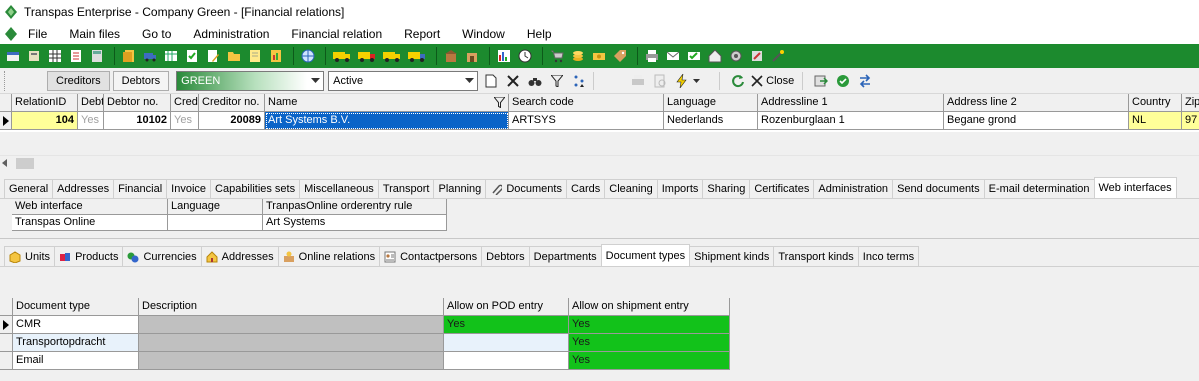 The height and width of the screenshot is (381, 1199). What do you see at coordinates (30, 256) in the screenshot?
I see `tab-units: Units` at bounding box center [30, 256].